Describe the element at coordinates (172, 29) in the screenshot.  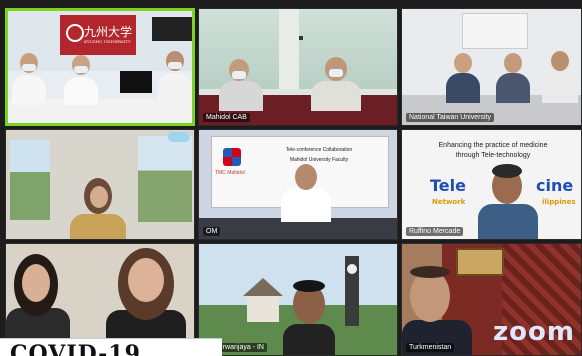
I see `tv-screen` at that location.